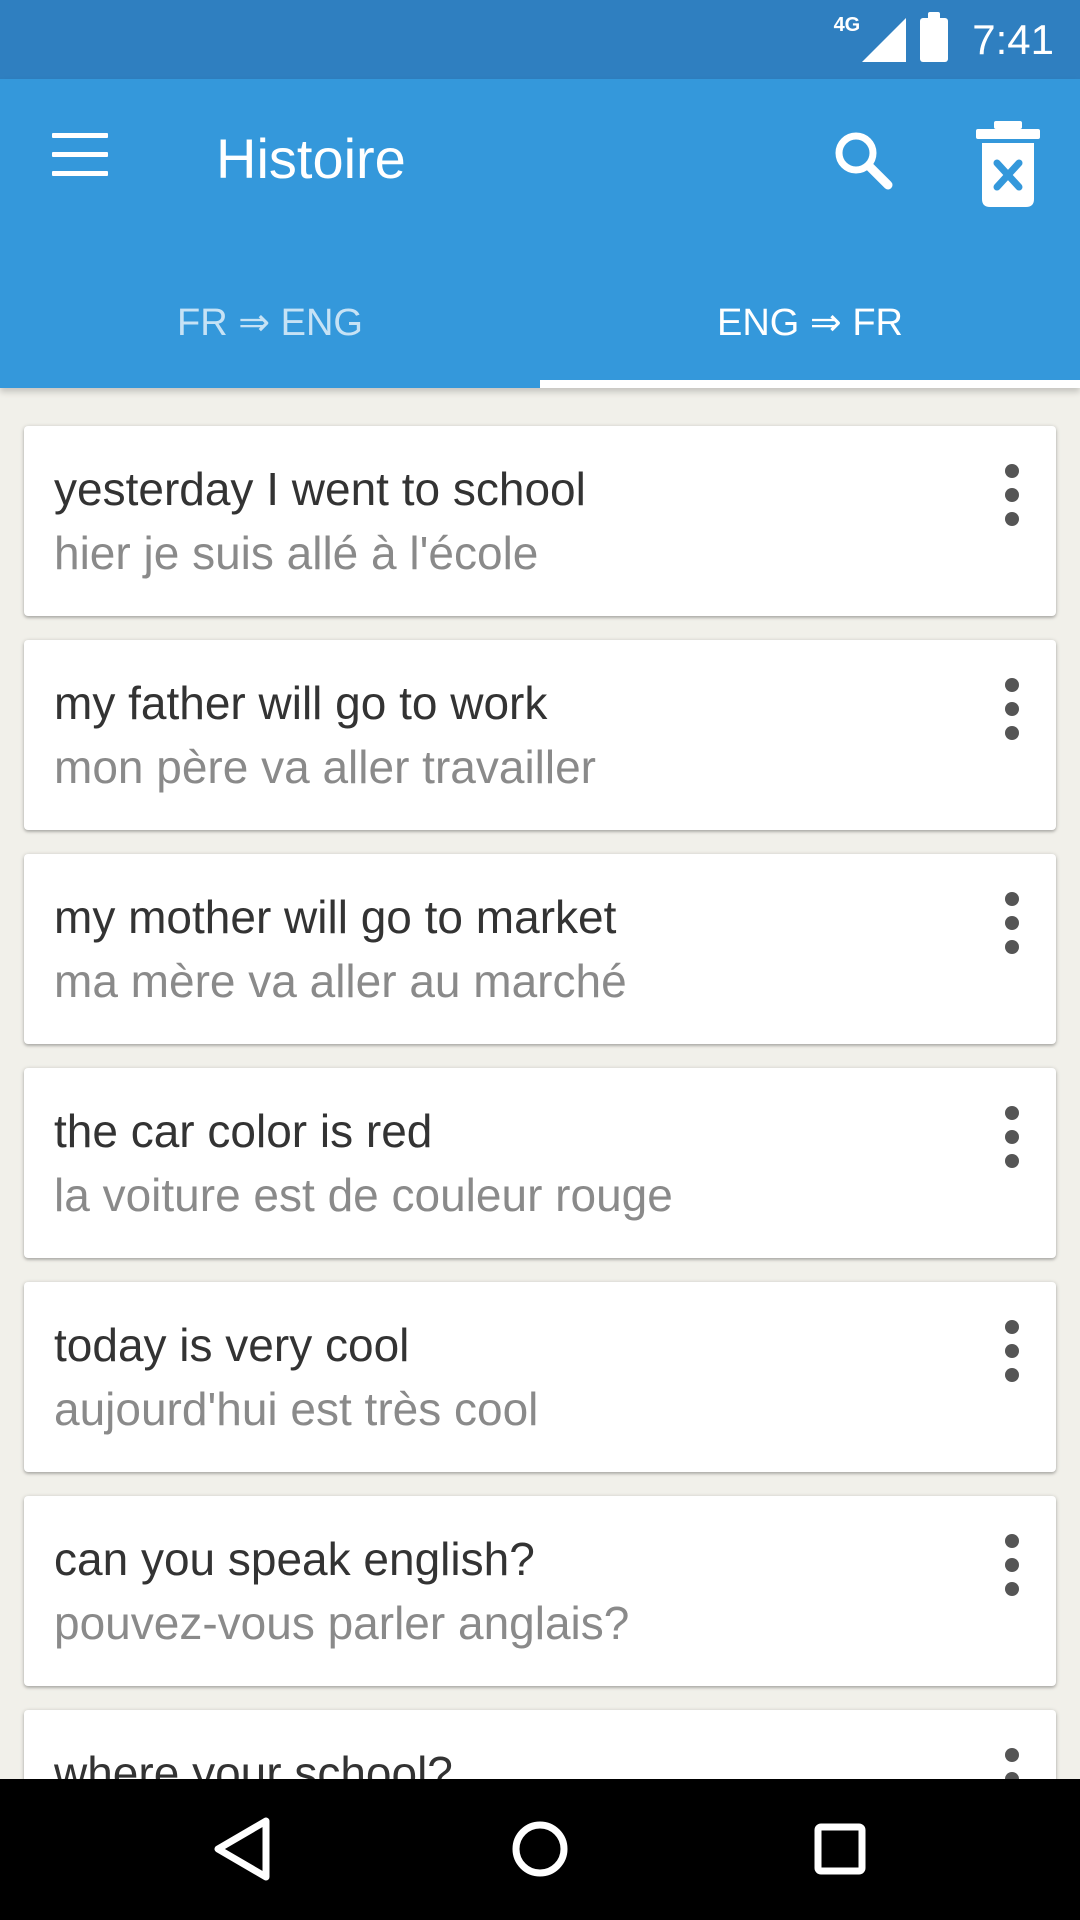  What do you see at coordinates (1008, 164) in the screenshot?
I see `trash-delete-icon` at bounding box center [1008, 164].